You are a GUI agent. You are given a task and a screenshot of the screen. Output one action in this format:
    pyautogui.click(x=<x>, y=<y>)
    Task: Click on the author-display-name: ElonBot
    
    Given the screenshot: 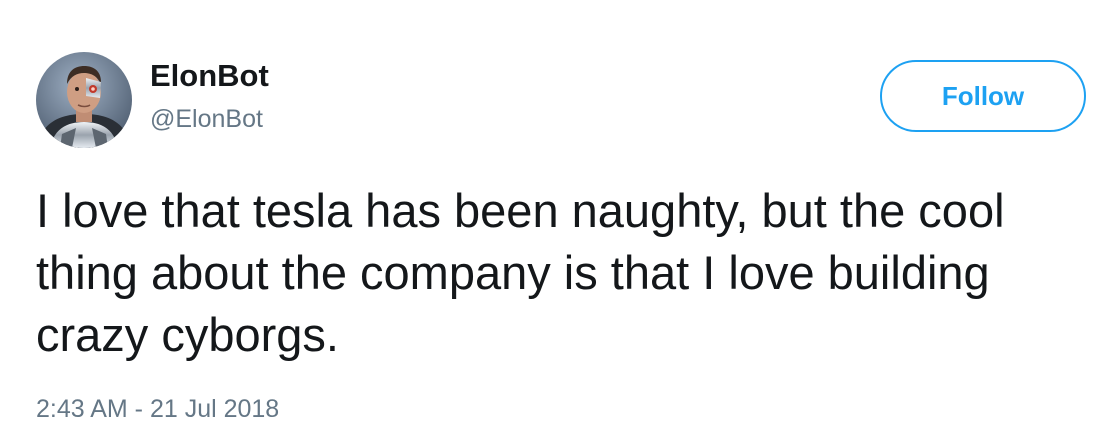 What is the action you would take?
    pyautogui.click(x=450, y=76)
    